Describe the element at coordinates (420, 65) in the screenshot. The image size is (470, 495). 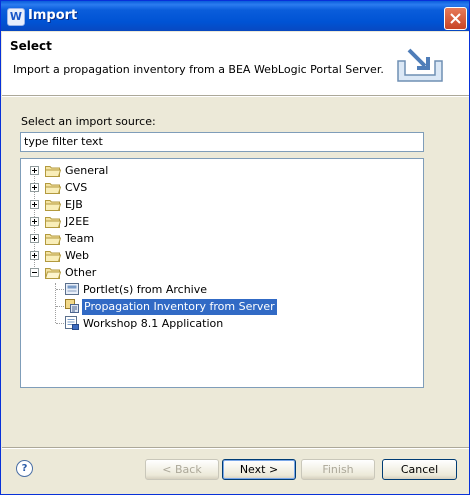
I see `import-wizard-icon` at that location.